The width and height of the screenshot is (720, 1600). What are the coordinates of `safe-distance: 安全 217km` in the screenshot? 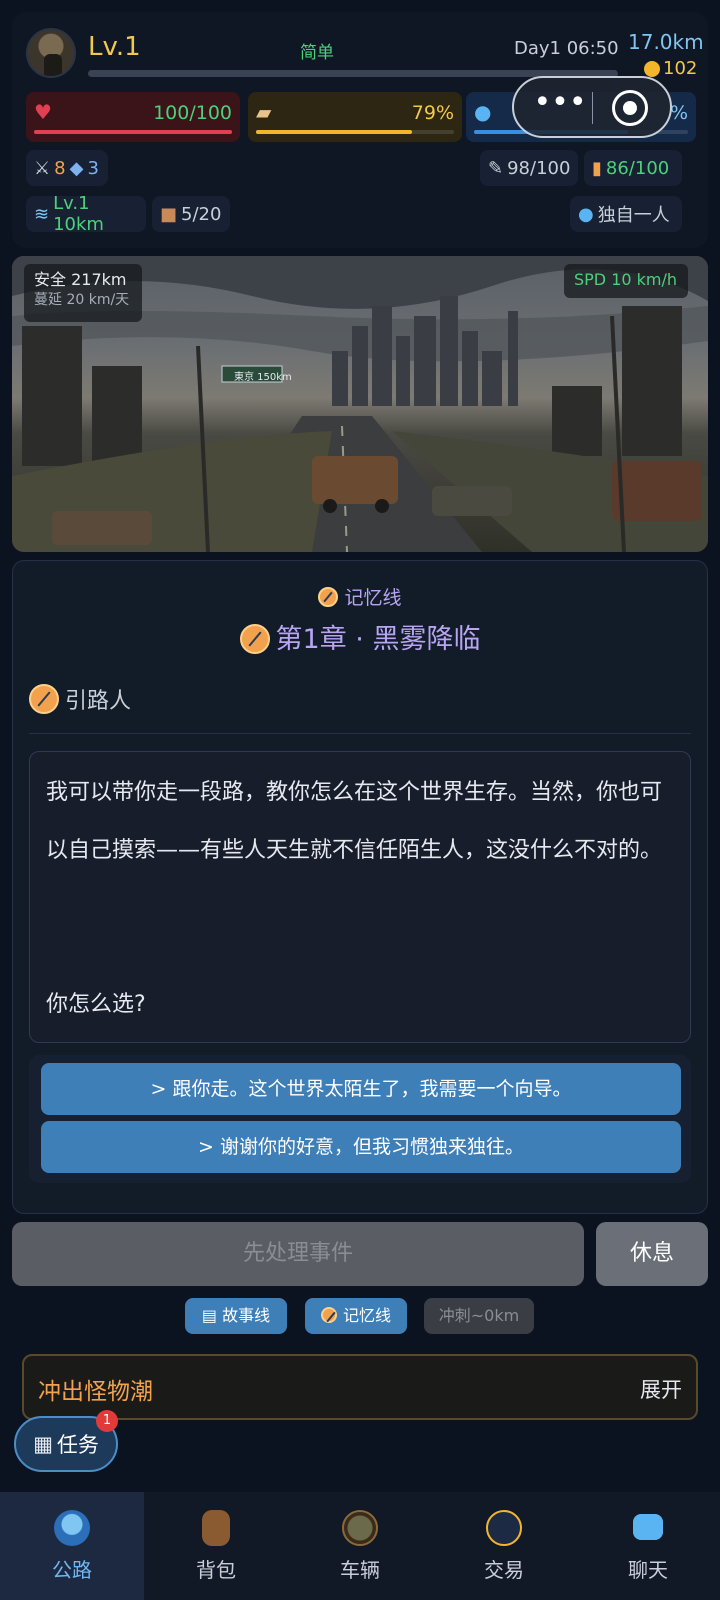 It's located at (80, 279).